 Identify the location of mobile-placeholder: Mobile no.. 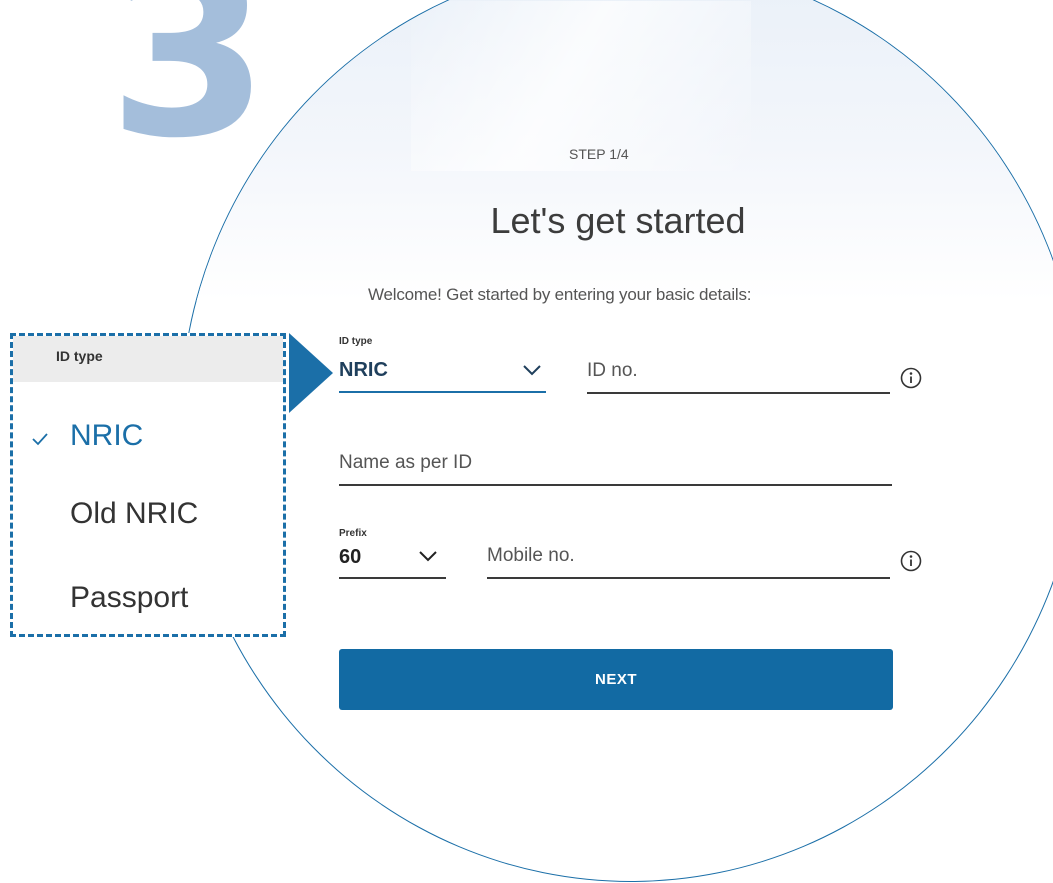
(531, 556).